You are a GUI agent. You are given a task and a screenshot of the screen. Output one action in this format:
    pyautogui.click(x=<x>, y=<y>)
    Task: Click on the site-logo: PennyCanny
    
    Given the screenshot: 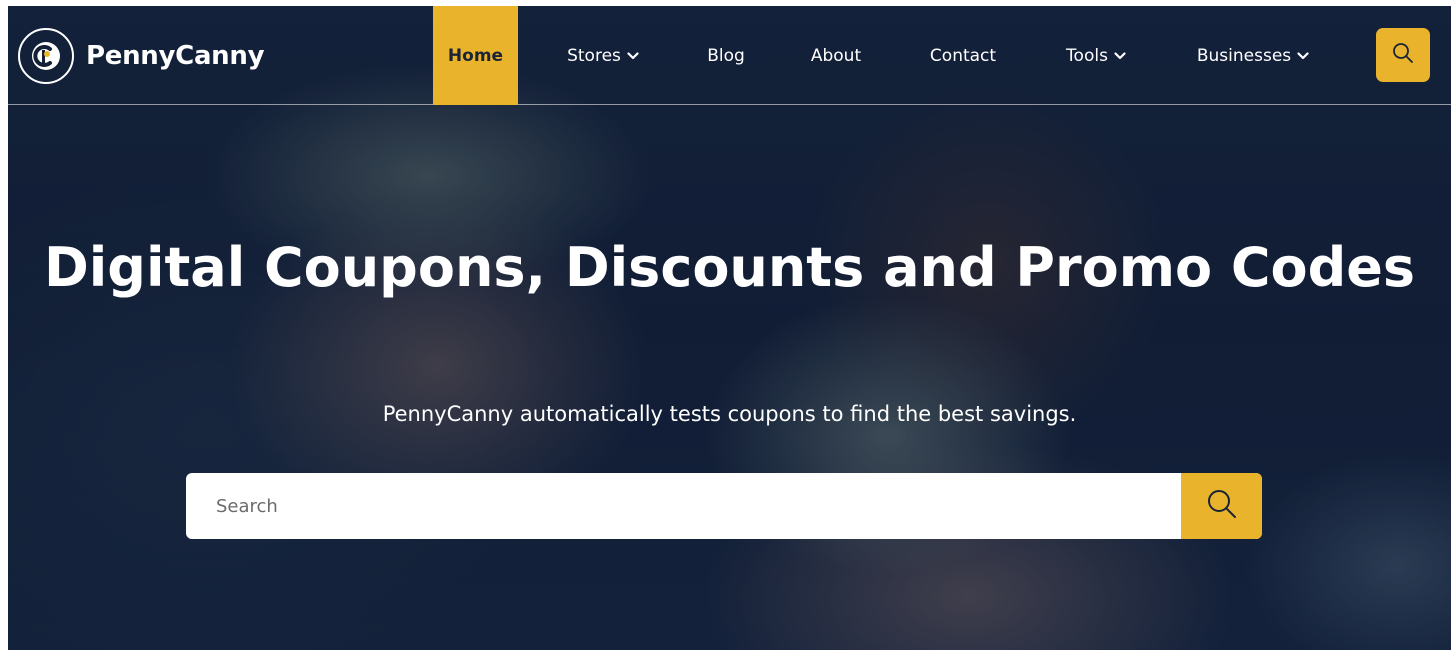 What is the action you would take?
    pyautogui.click(x=141, y=56)
    